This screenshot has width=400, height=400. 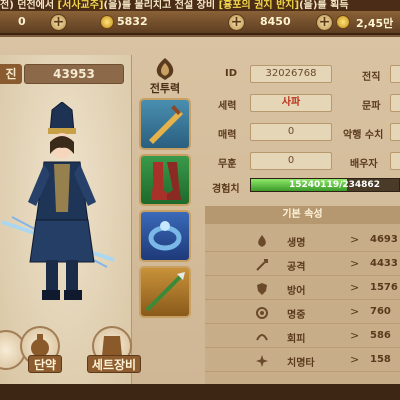 What do you see at coordinates (45, 364) in the screenshot?
I see `elixir-label: 단약` at bounding box center [45, 364].